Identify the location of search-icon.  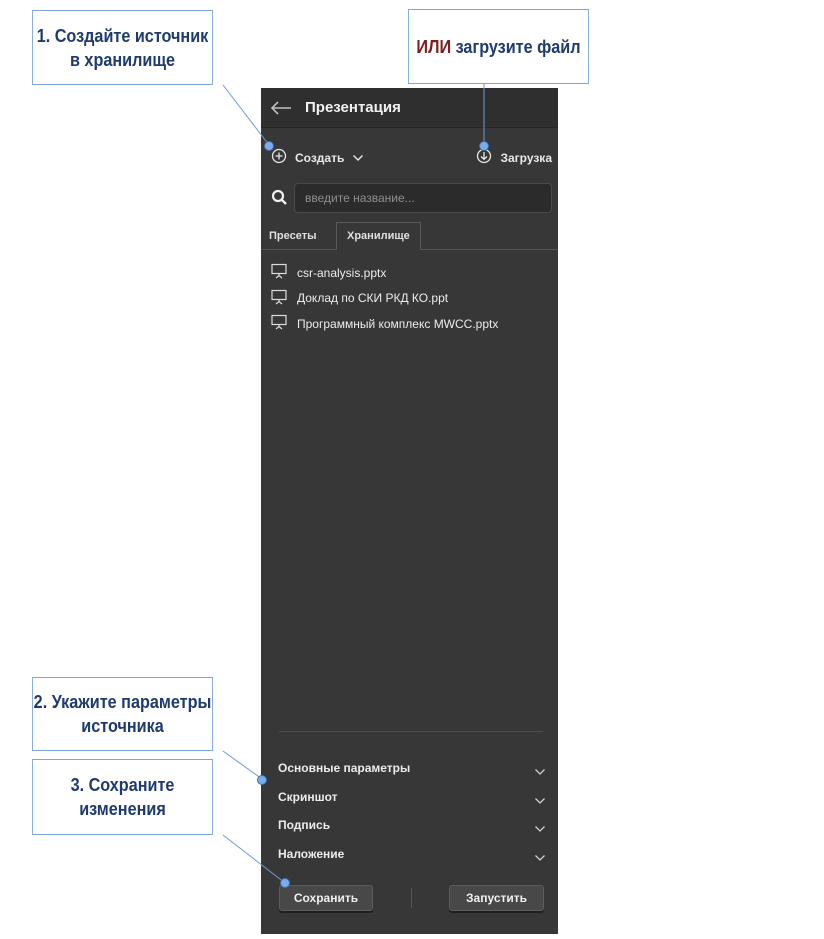
(279, 200).